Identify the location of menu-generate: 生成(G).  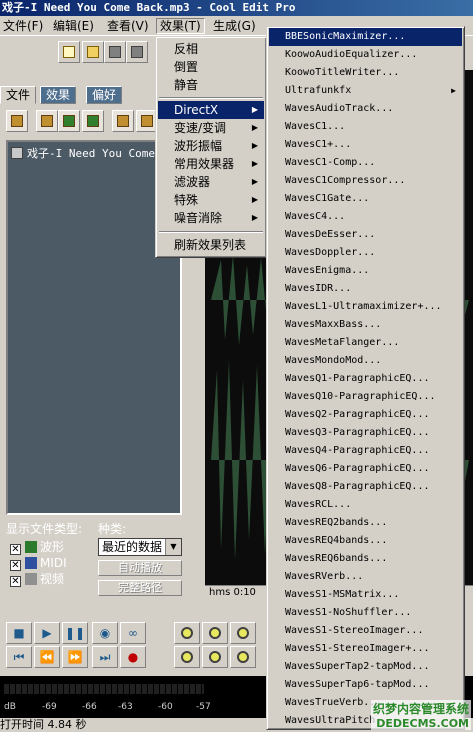
(234, 26).